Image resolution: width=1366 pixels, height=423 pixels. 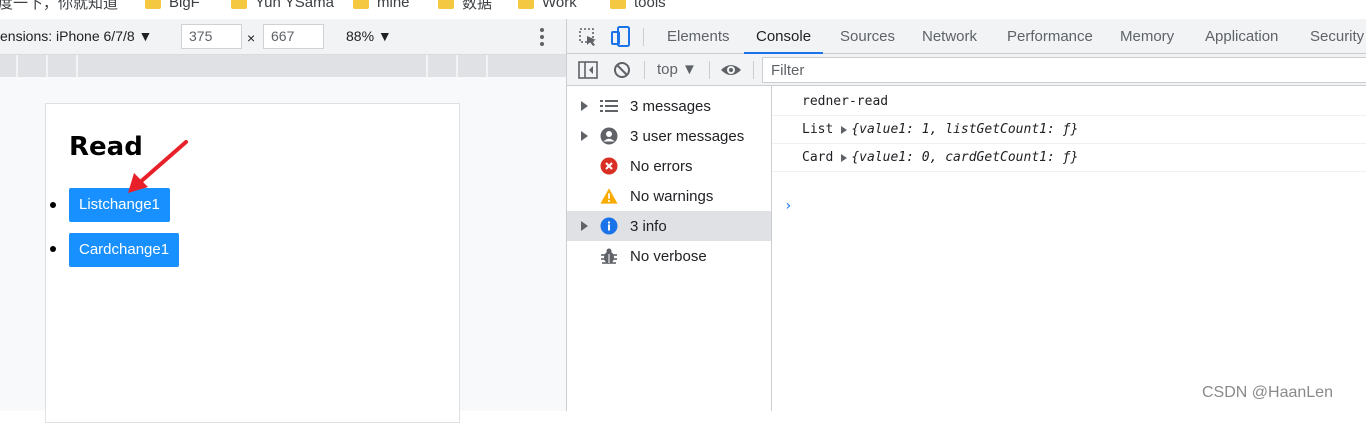 I want to click on tab-performance: Performance, so click(x=1050, y=36).